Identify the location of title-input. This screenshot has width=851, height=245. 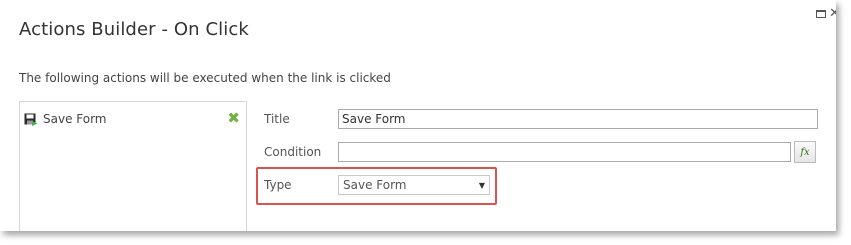
(578, 119).